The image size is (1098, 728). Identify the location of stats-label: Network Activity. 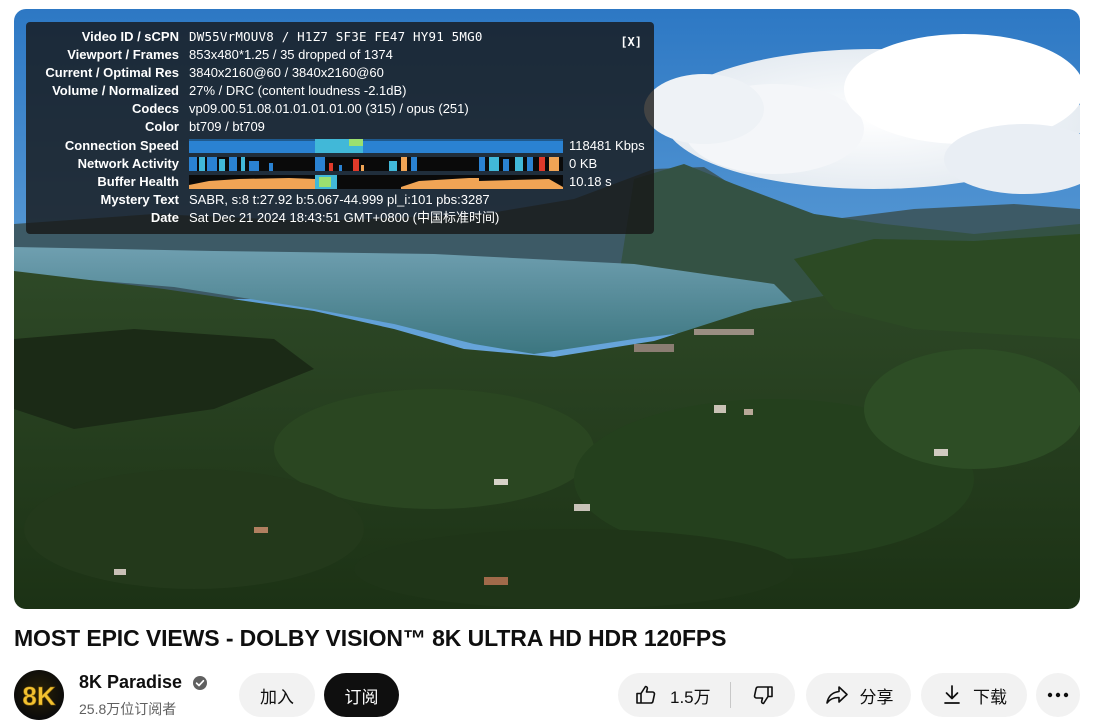
(128, 163).